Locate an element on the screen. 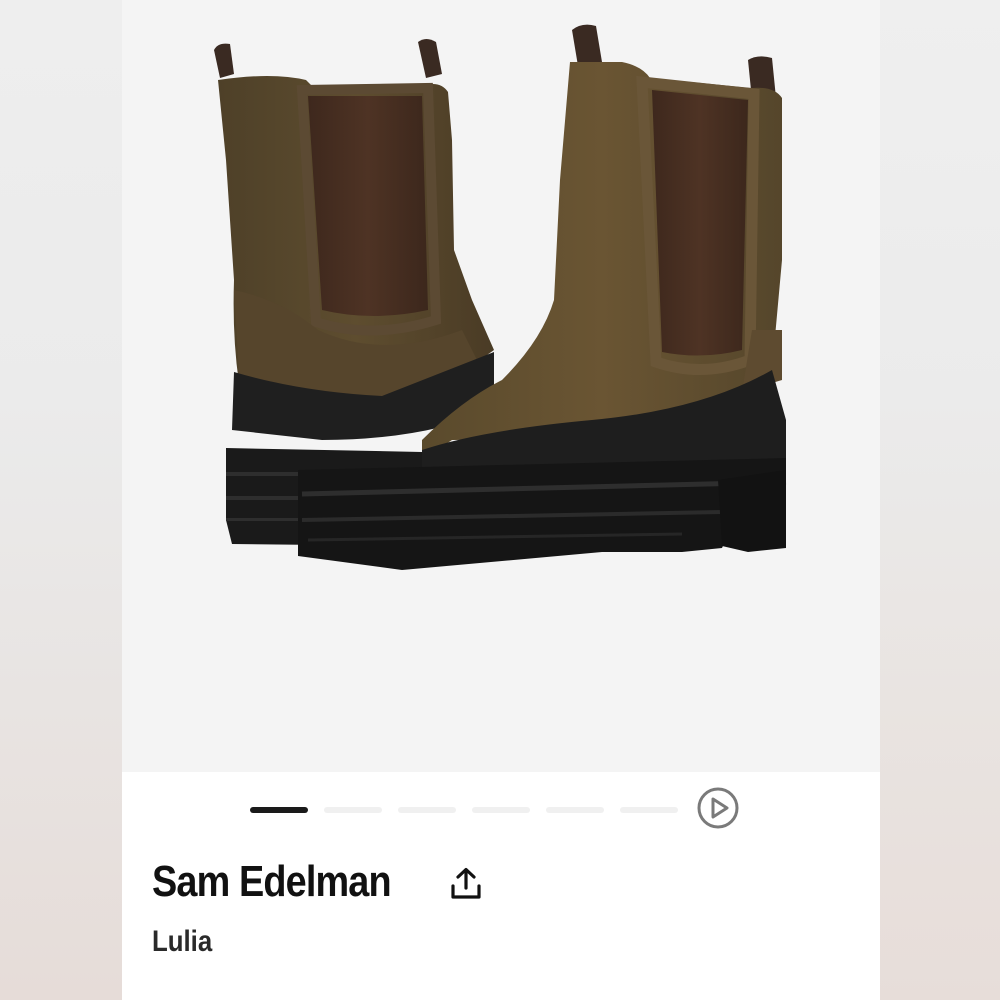 This screenshot has height=1000, width=1000. play-circle-icon is located at coordinates (718, 808).